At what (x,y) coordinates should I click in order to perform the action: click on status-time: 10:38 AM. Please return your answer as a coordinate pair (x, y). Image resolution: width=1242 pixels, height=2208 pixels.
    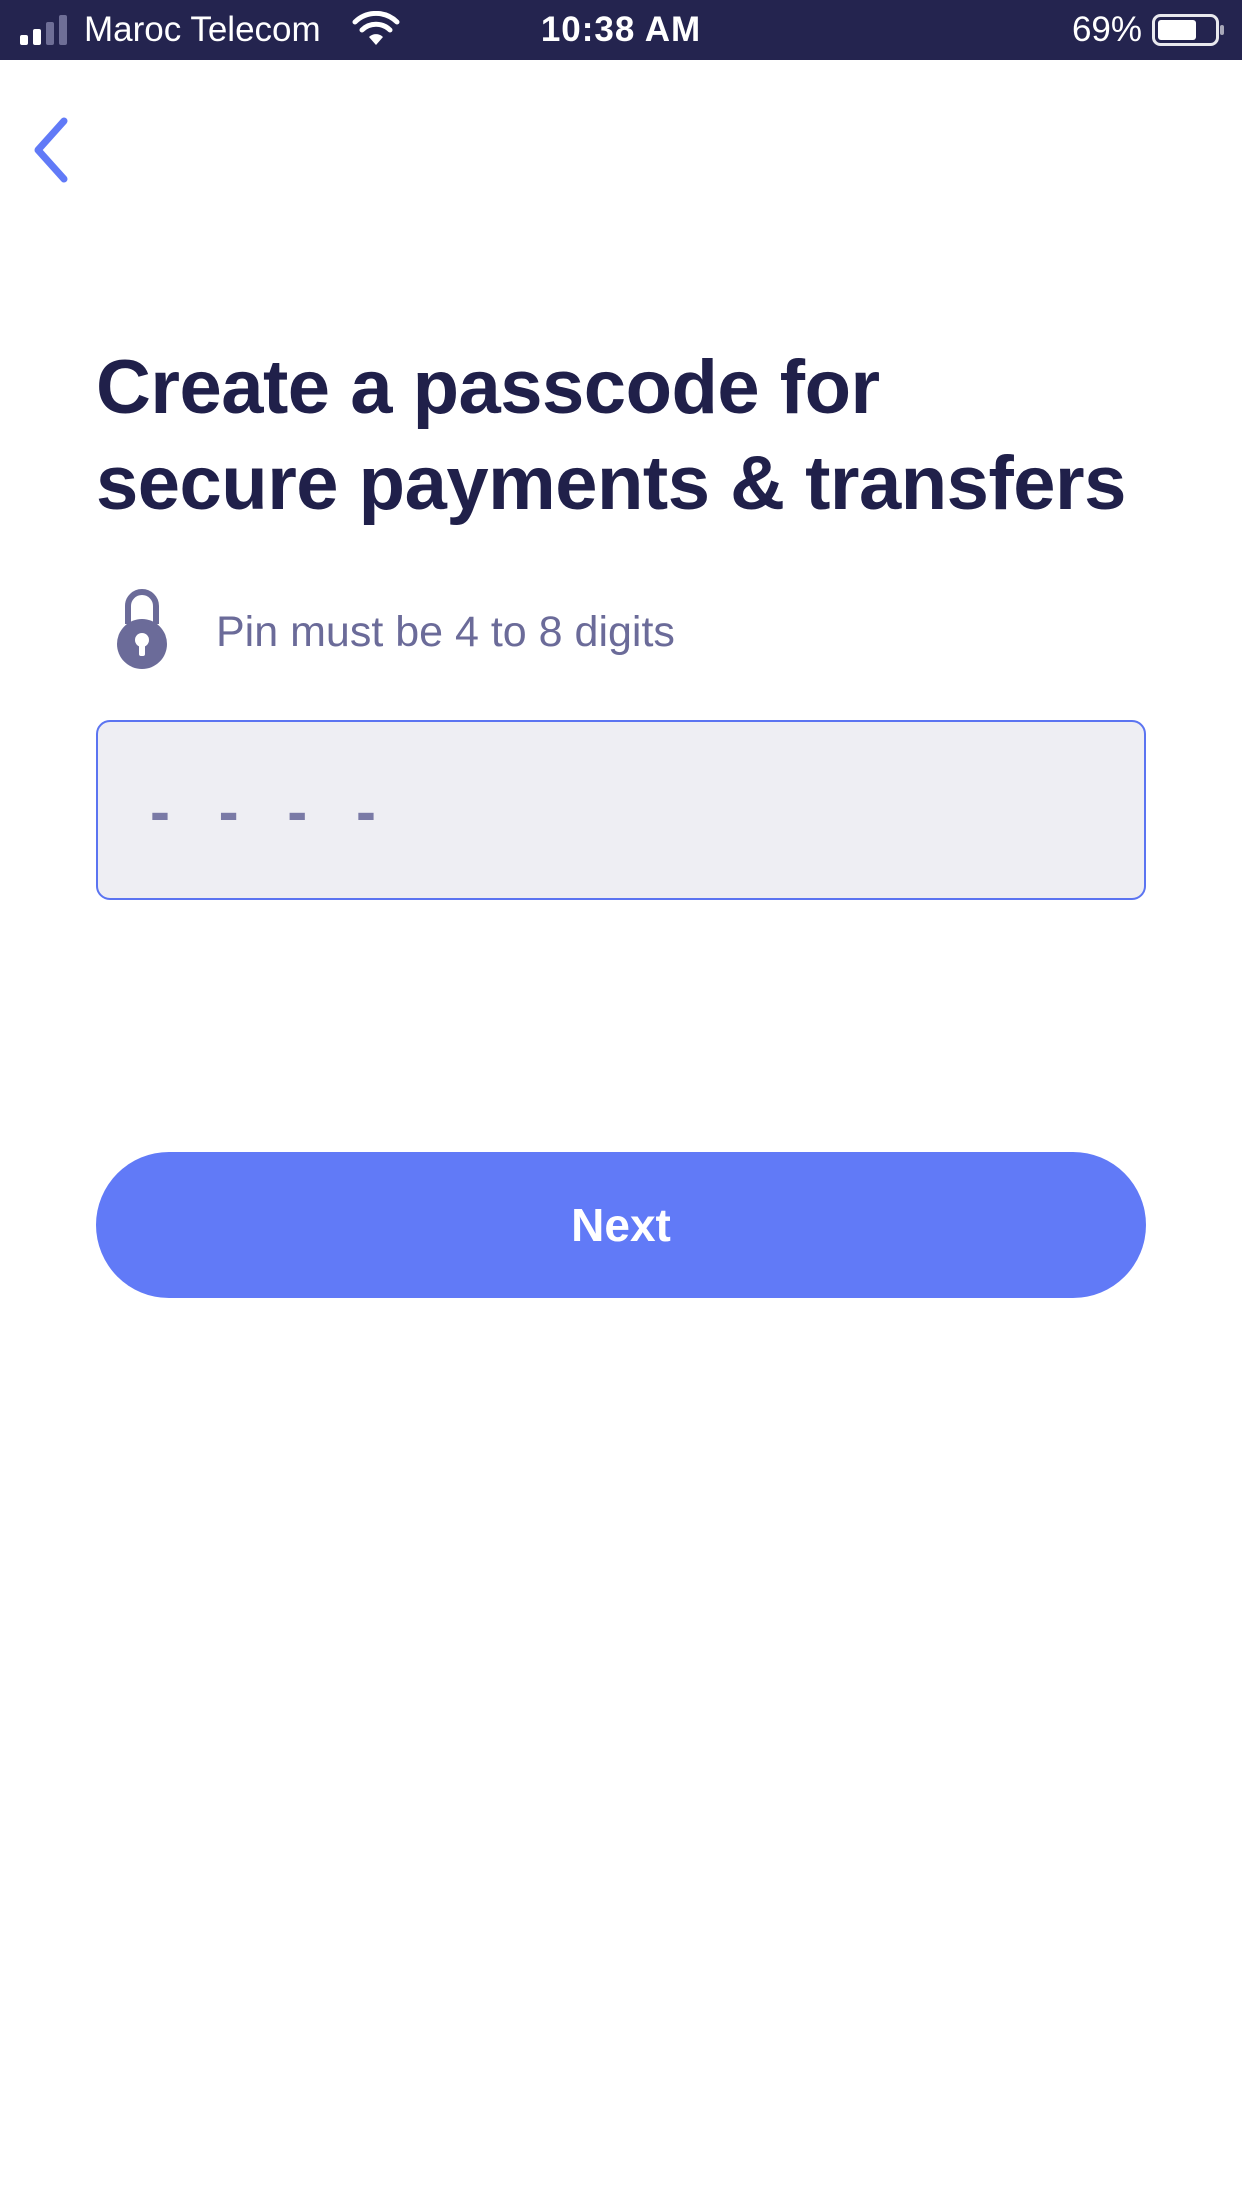
    Looking at the image, I should click on (621, 29).